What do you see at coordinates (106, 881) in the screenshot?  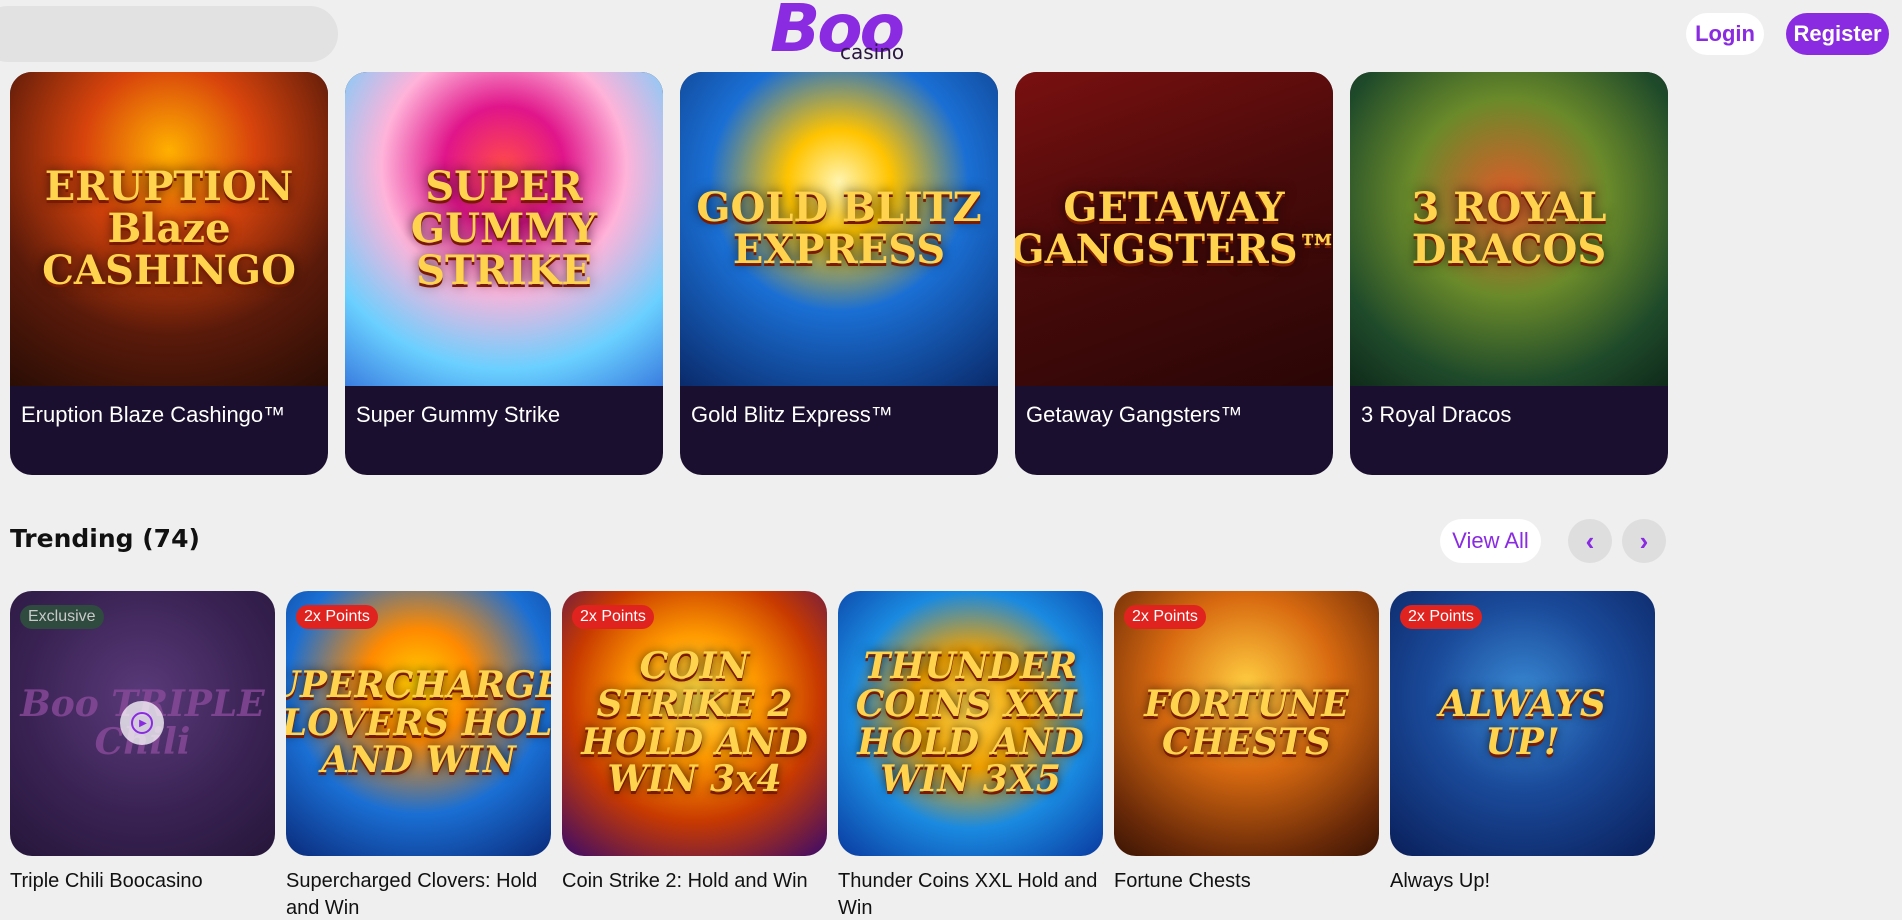 I see `game-name: Triple Chili Boocasino` at bounding box center [106, 881].